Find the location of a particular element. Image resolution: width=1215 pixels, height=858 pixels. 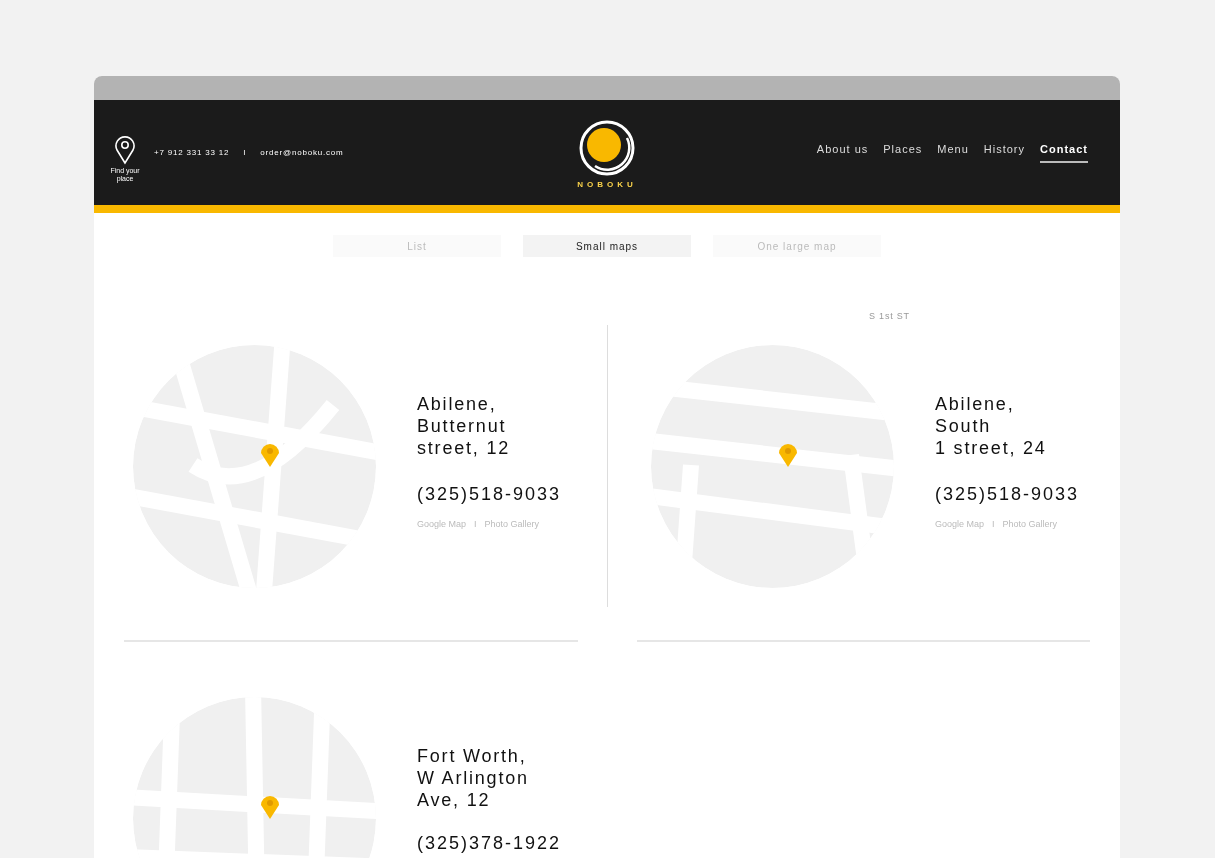

separator: I is located at coordinates (245, 152).